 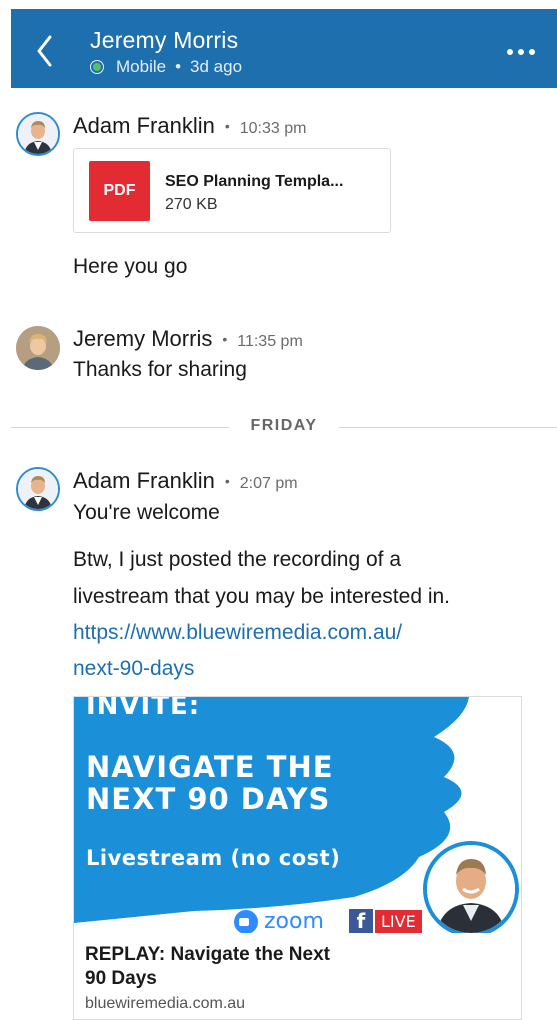 I want to click on sender-name: Jeremy Morris, so click(x=142, y=339).